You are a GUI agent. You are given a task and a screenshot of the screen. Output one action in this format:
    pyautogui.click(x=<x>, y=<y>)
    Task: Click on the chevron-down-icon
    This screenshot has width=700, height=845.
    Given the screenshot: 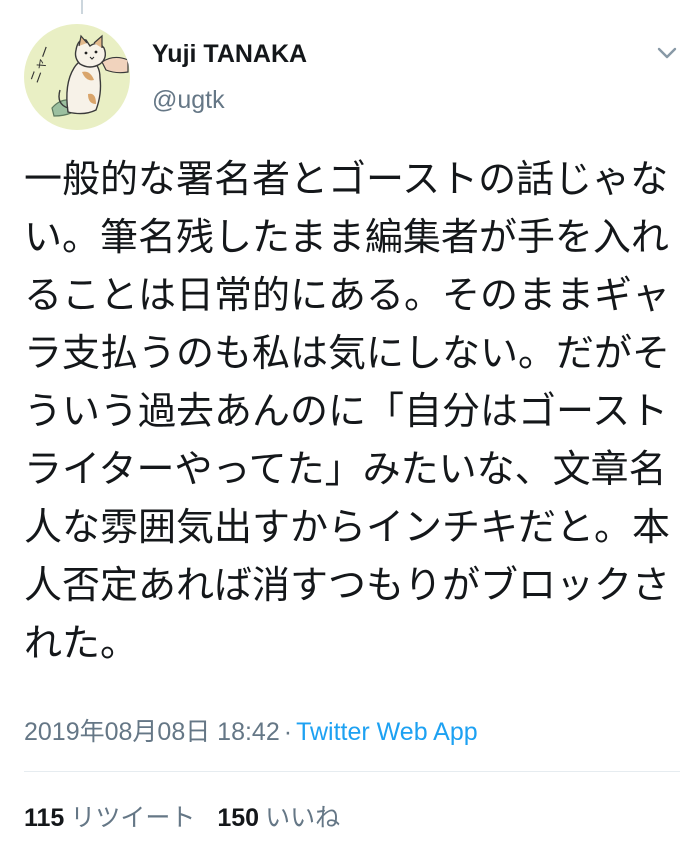 What is the action you would take?
    pyautogui.click(x=667, y=53)
    